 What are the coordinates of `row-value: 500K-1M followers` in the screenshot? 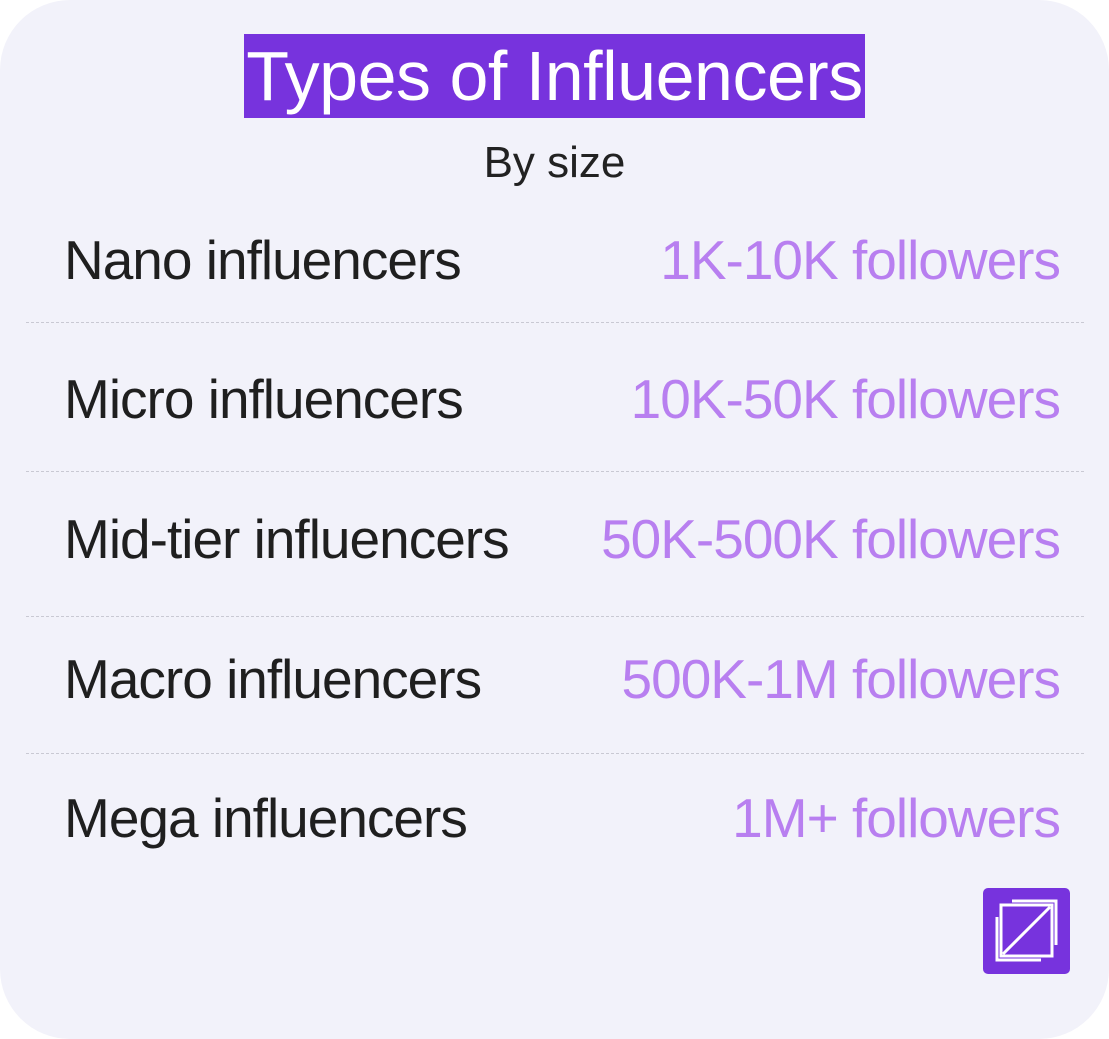 It's located at (841, 679).